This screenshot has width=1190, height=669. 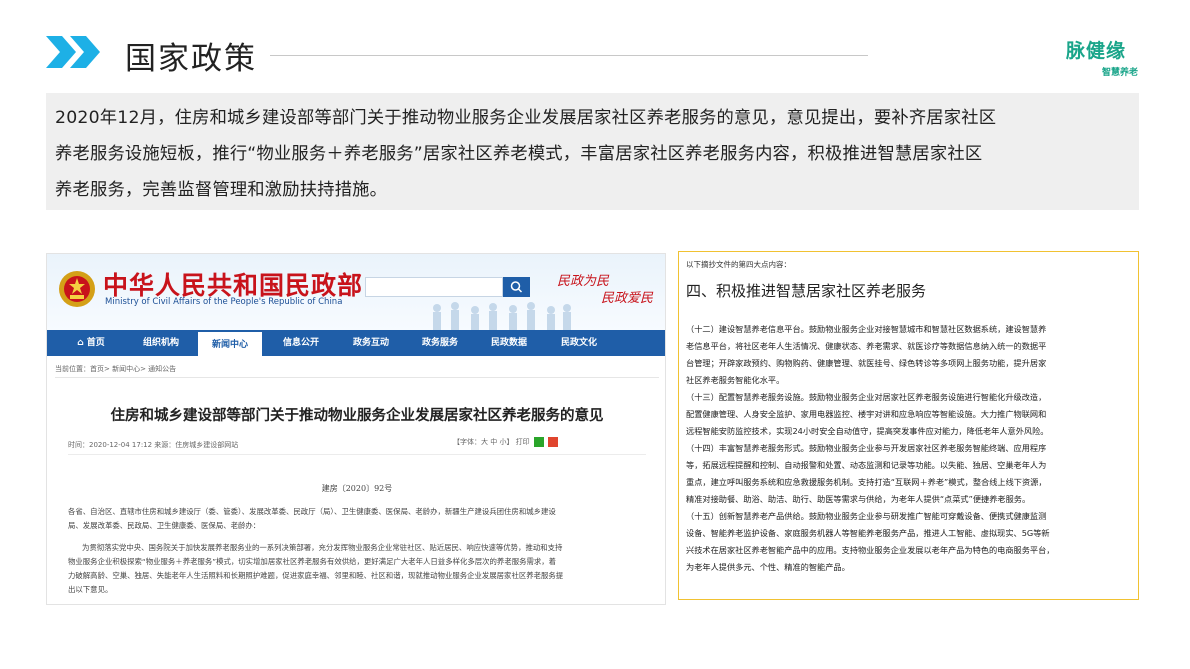 I want to click on nav-home: ⌂ 首页, so click(x=91, y=343).